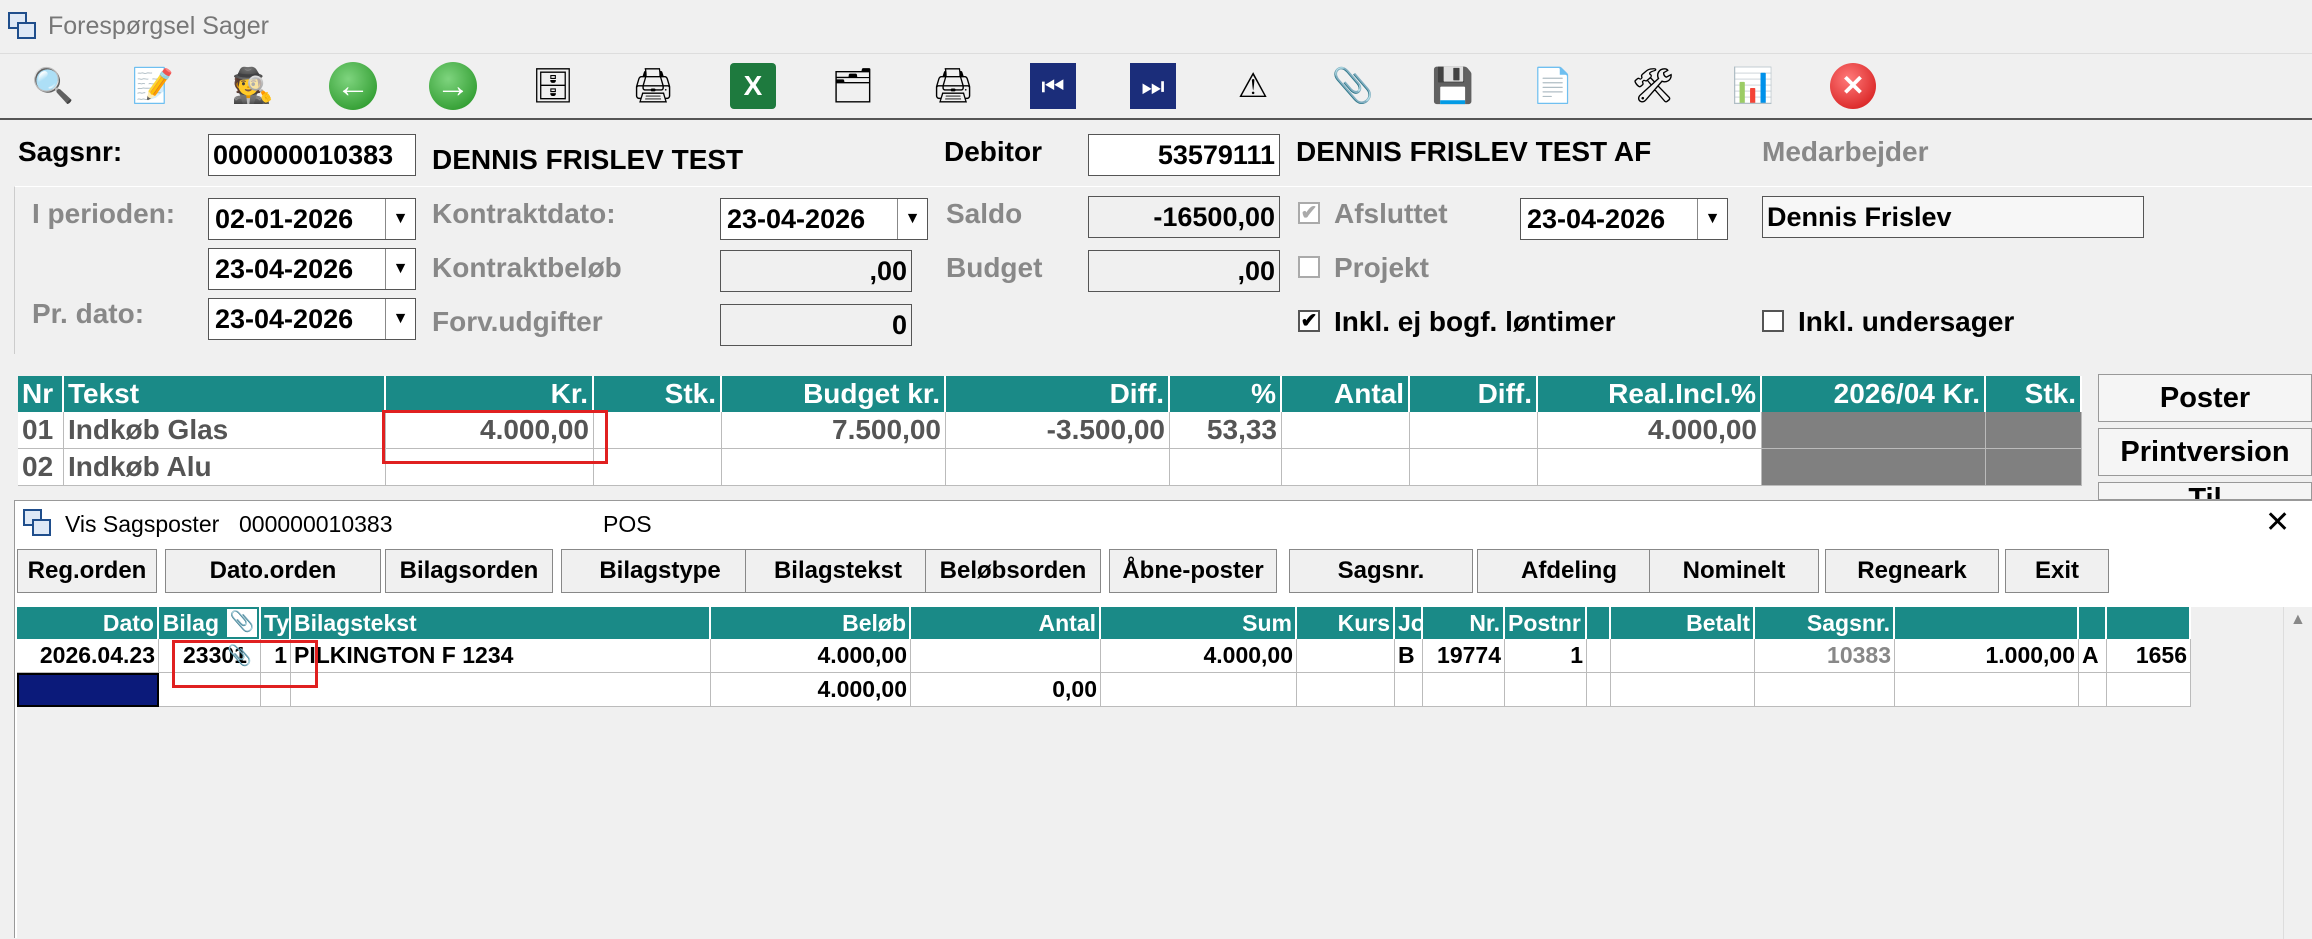 The image size is (2312, 939). What do you see at coordinates (88, 623) in the screenshot?
I see `col-header: Dato` at bounding box center [88, 623].